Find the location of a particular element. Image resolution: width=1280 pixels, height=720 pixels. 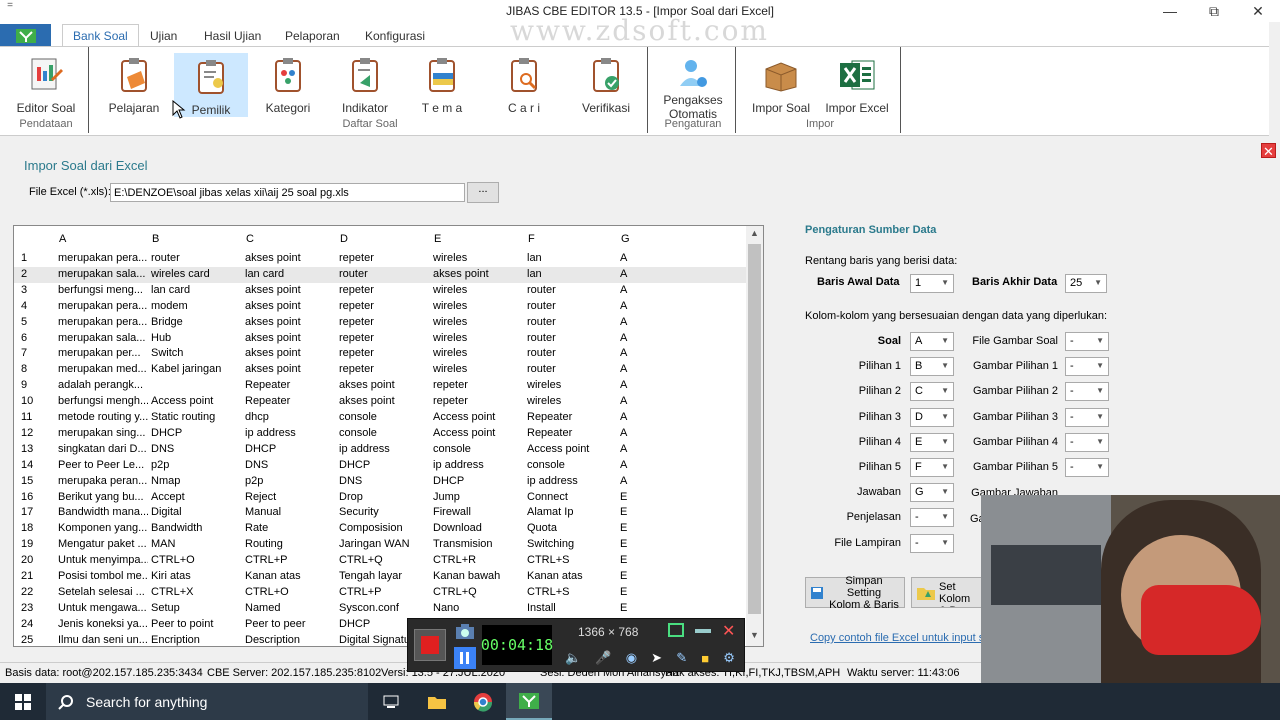

editor-soal-button: Editor Soal is located at coordinates (46, 86).